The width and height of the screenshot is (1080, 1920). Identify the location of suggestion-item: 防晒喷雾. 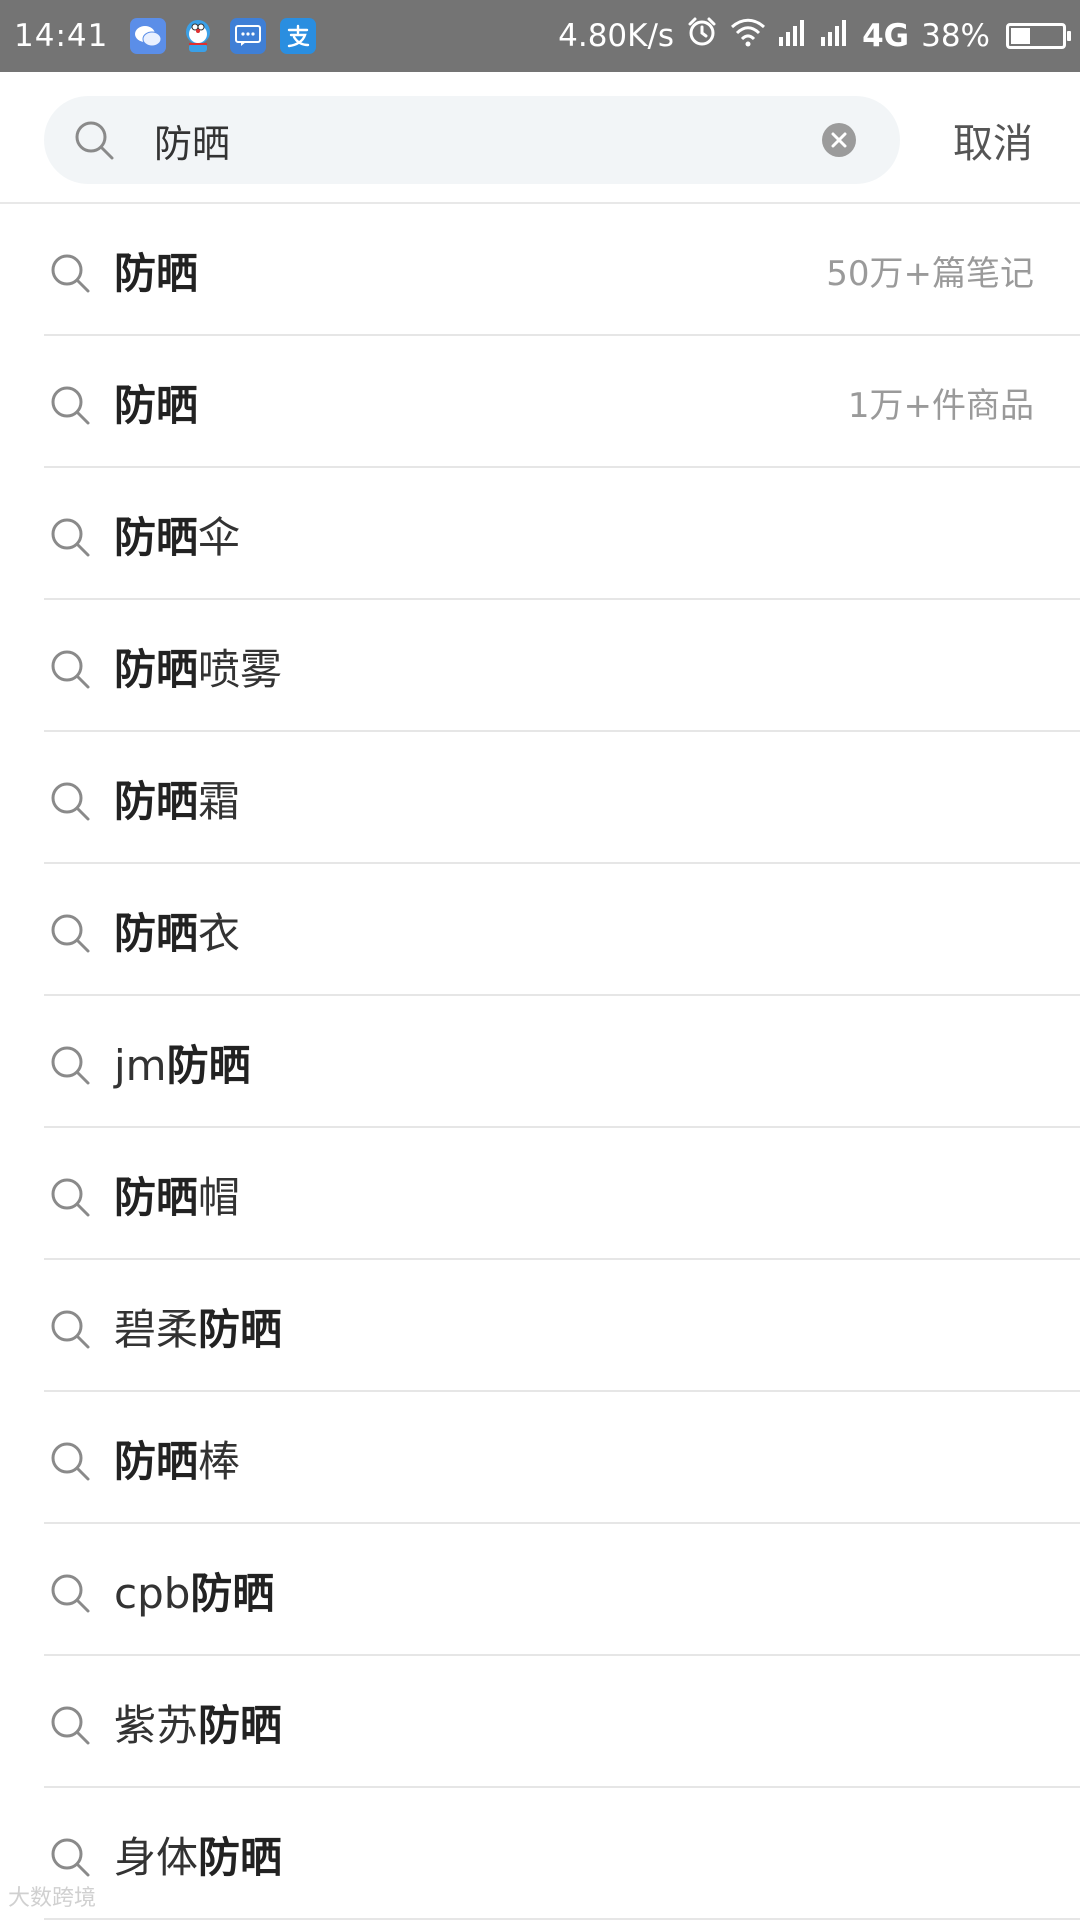
(540, 666).